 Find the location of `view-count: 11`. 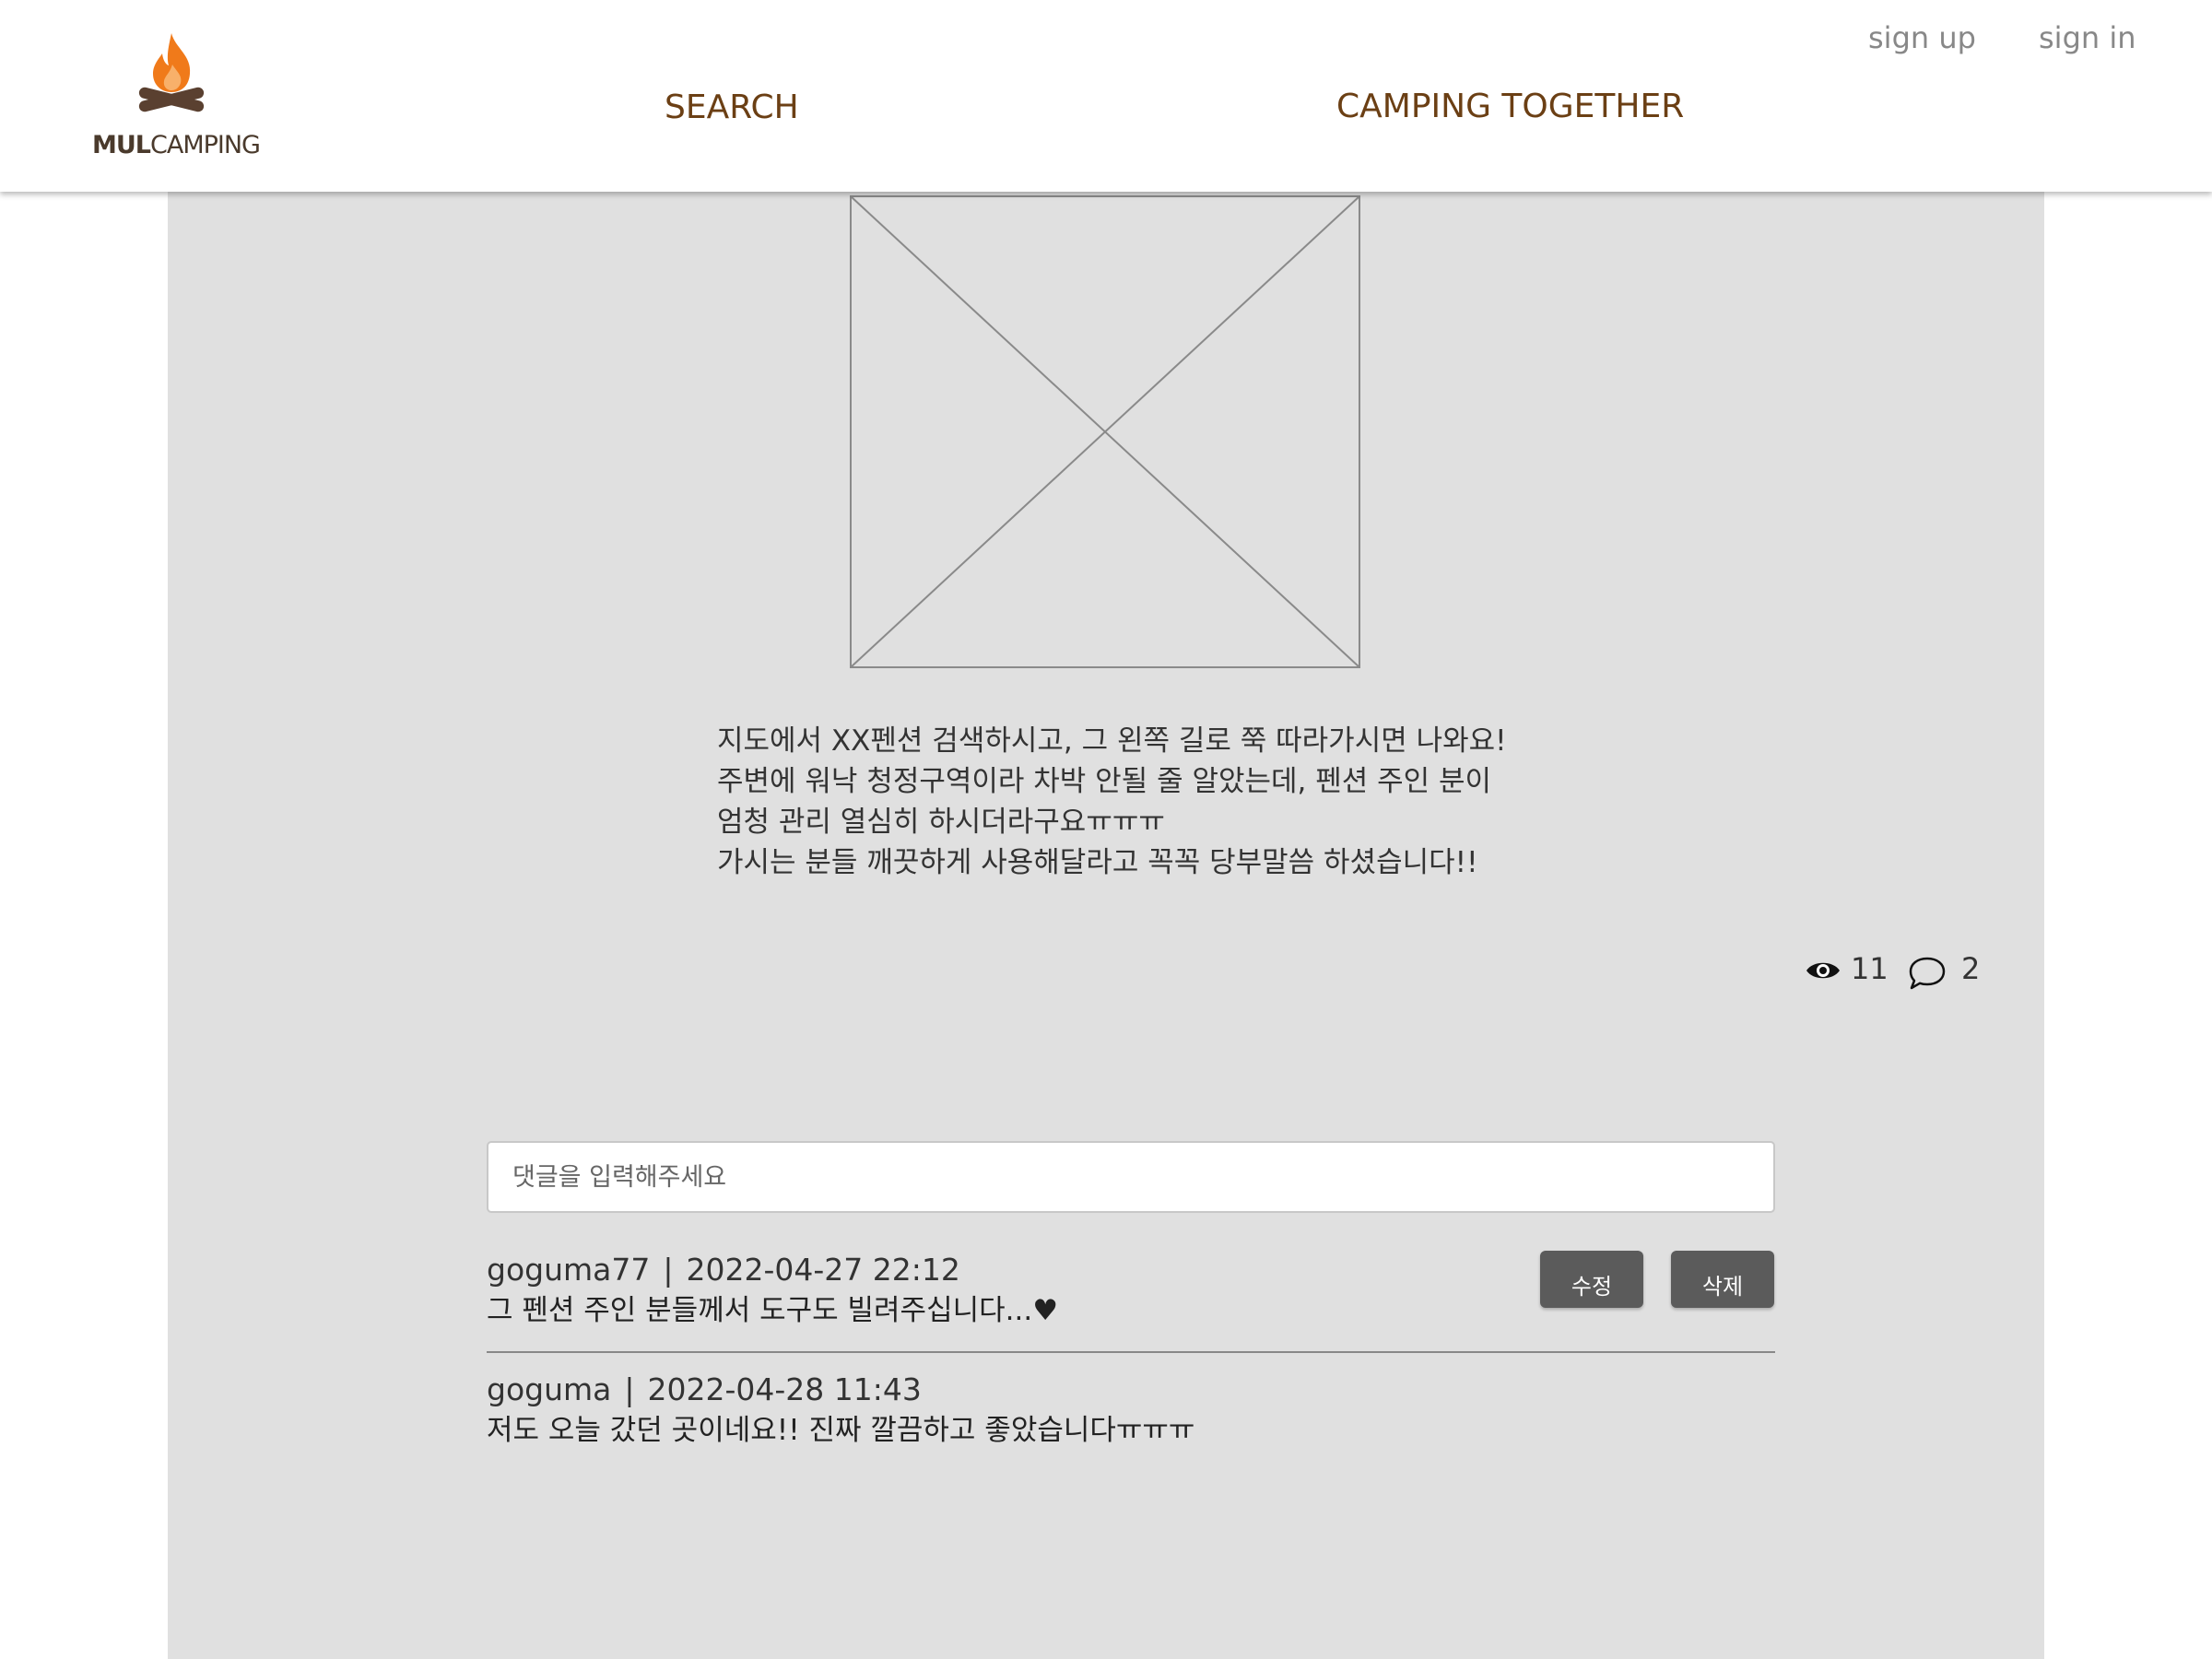

view-count: 11 is located at coordinates (1869, 968).